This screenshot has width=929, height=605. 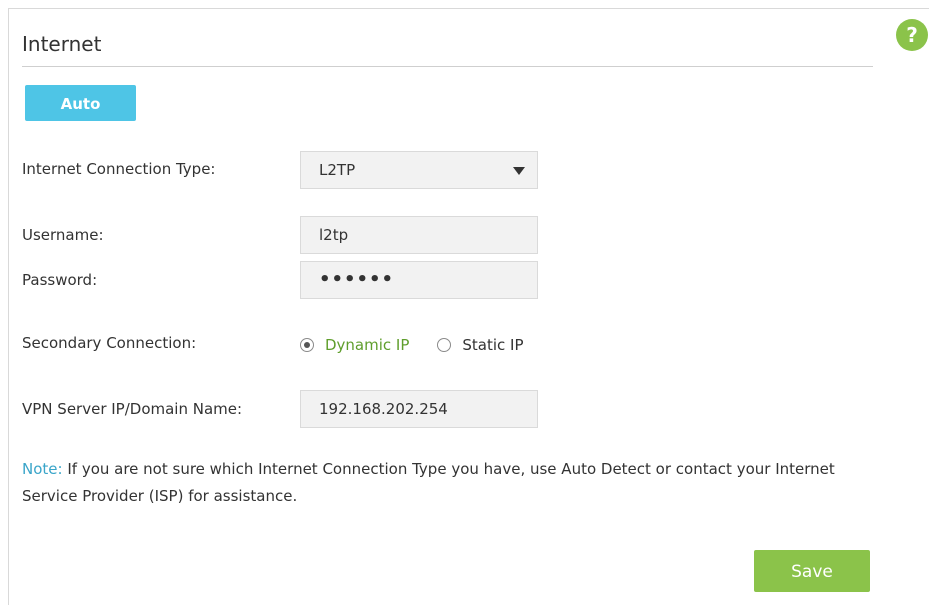 What do you see at coordinates (132, 409) in the screenshot?
I see `vpn-server-label: VPN Server IP/Domain Name:` at bounding box center [132, 409].